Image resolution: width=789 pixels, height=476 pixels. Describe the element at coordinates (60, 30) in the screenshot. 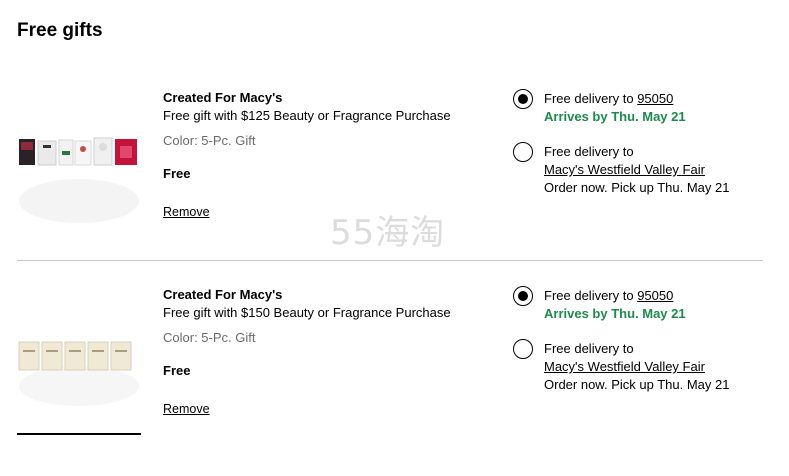

I see `page-title: Free gifts` at that location.